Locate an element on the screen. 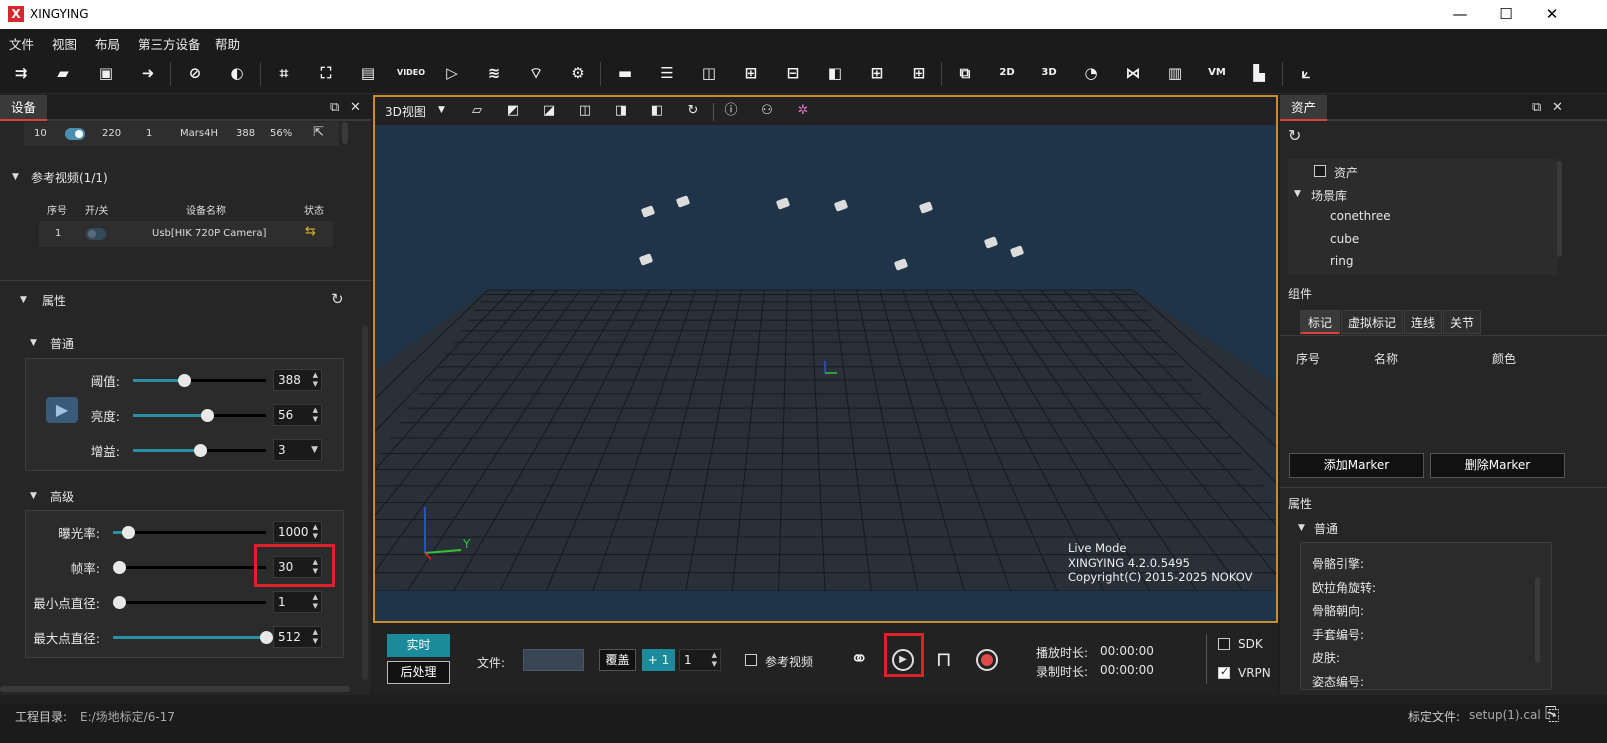 This screenshot has width=1607, height=743. view-reset-icon: ↻ is located at coordinates (693, 111).